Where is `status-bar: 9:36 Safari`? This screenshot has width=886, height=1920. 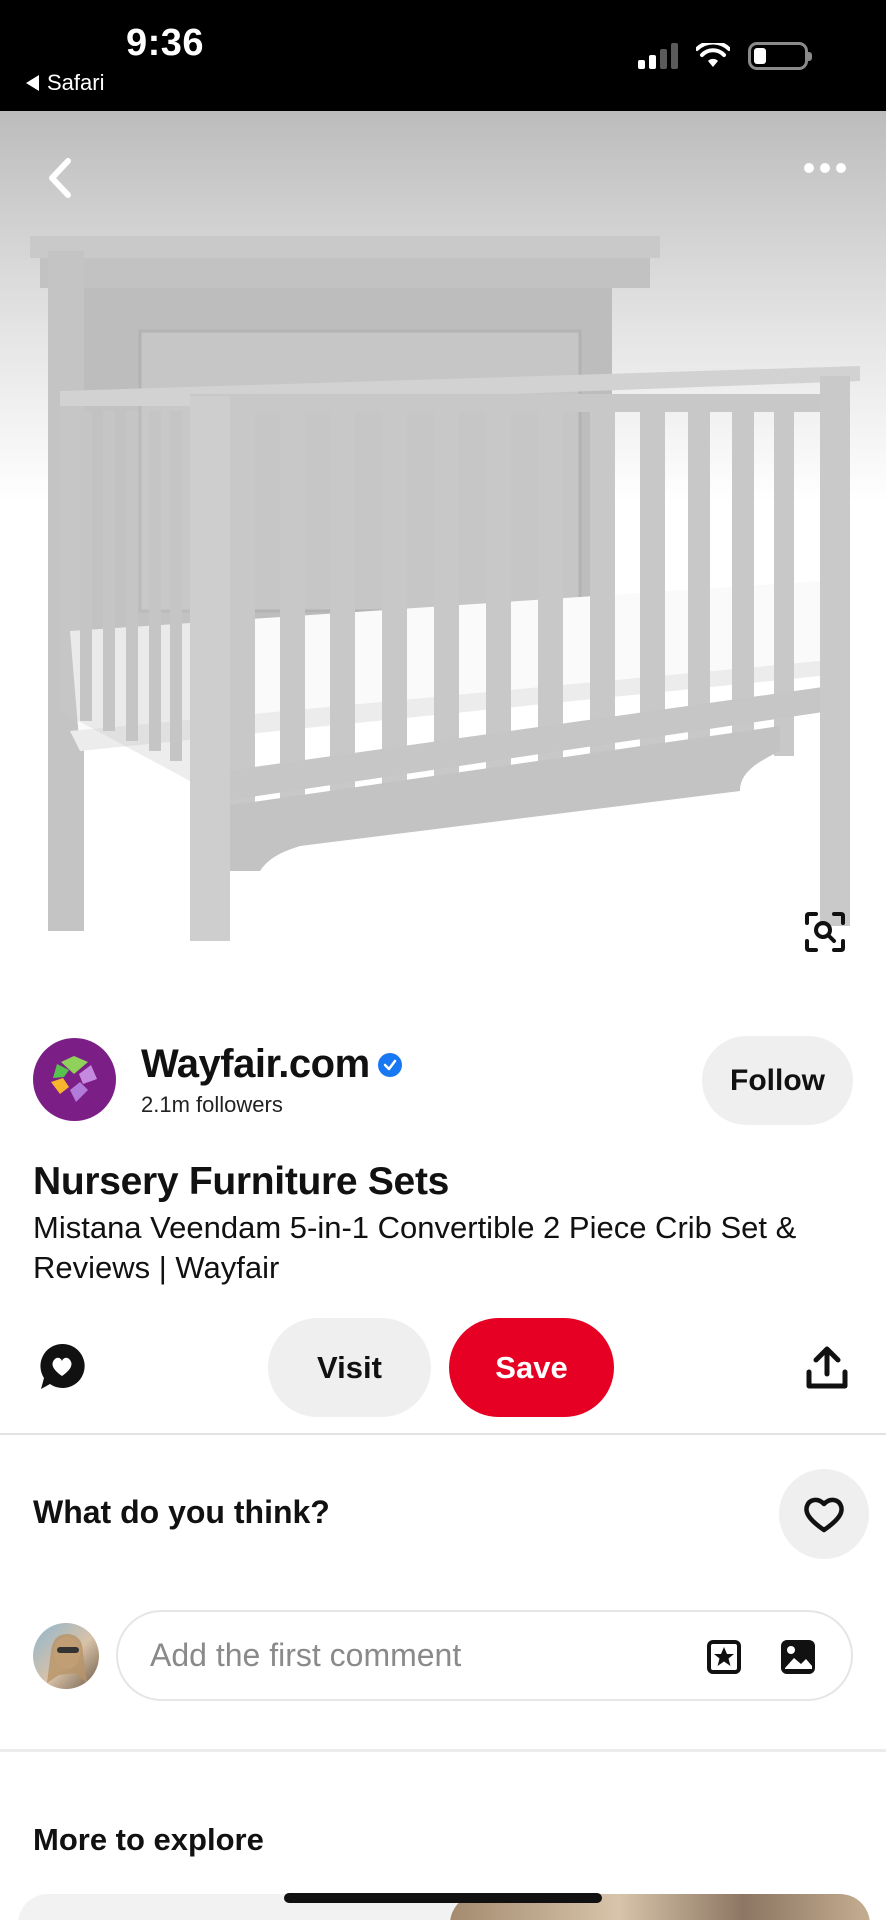 status-bar: 9:36 Safari is located at coordinates (443, 55).